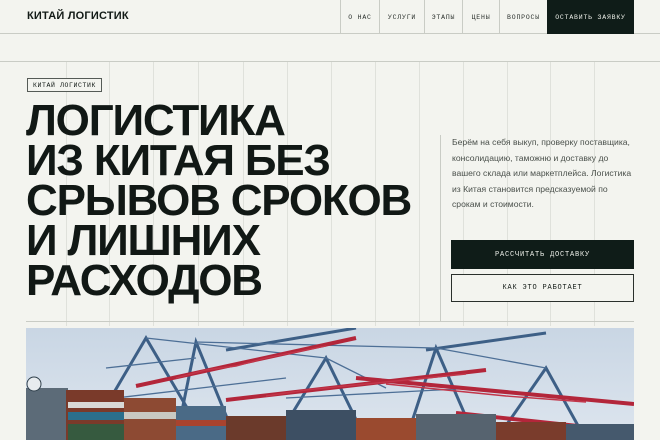 This screenshot has height=440, width=660. I want to click on hero-divider, so click(440, 228).